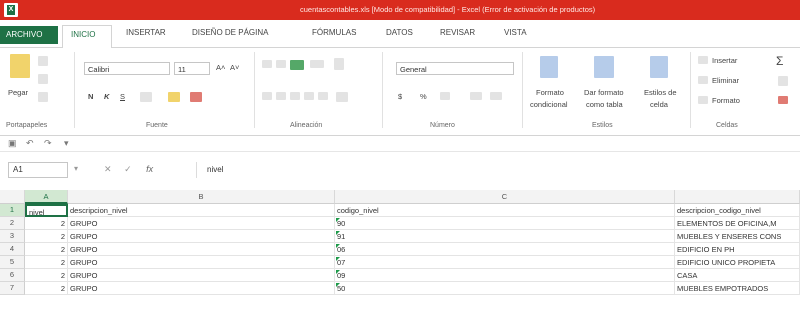 The width and height of the screenshot is (800, 313). I want to click on cell-c3: 91, so click(505, 236).